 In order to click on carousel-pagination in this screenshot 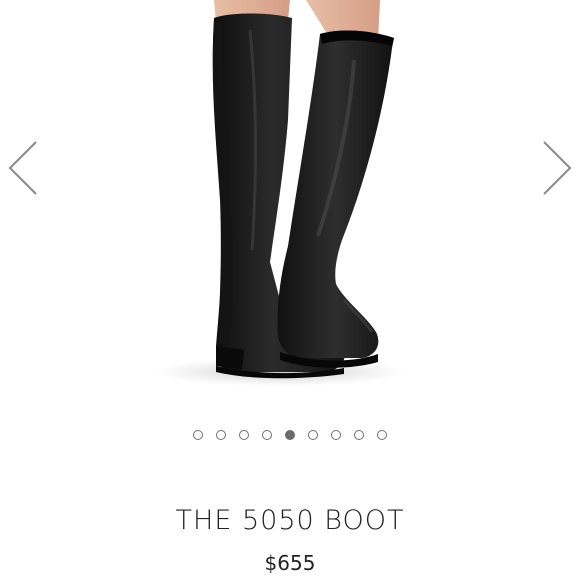, I will do `click(290, 438)`.